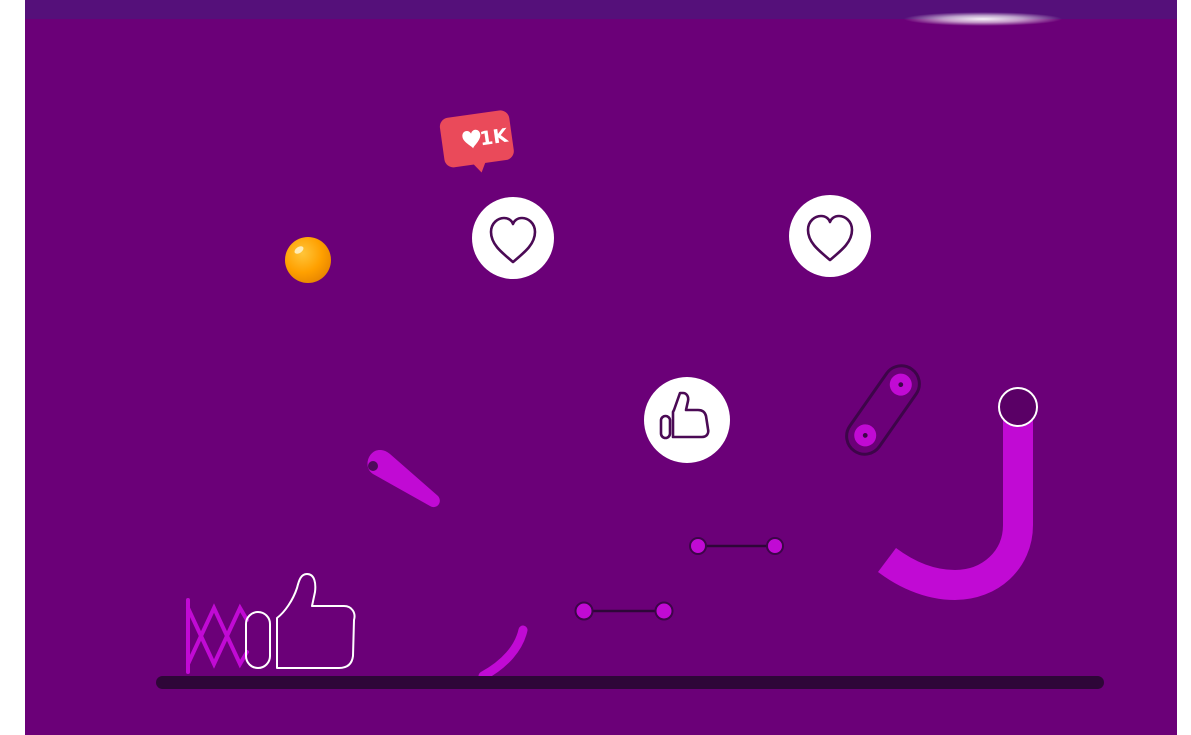 Image resolution: width=1191 pixels, height=735 pixels. Describe the element at coordinates (494, 137) in the screenshot. I see `like-count: 1K` at that location.